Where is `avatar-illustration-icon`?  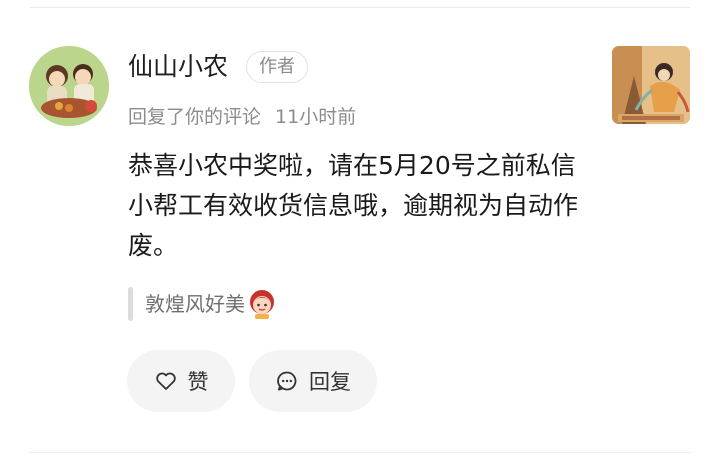
avatar-illustration-icon is located at coordinates (69, 86).